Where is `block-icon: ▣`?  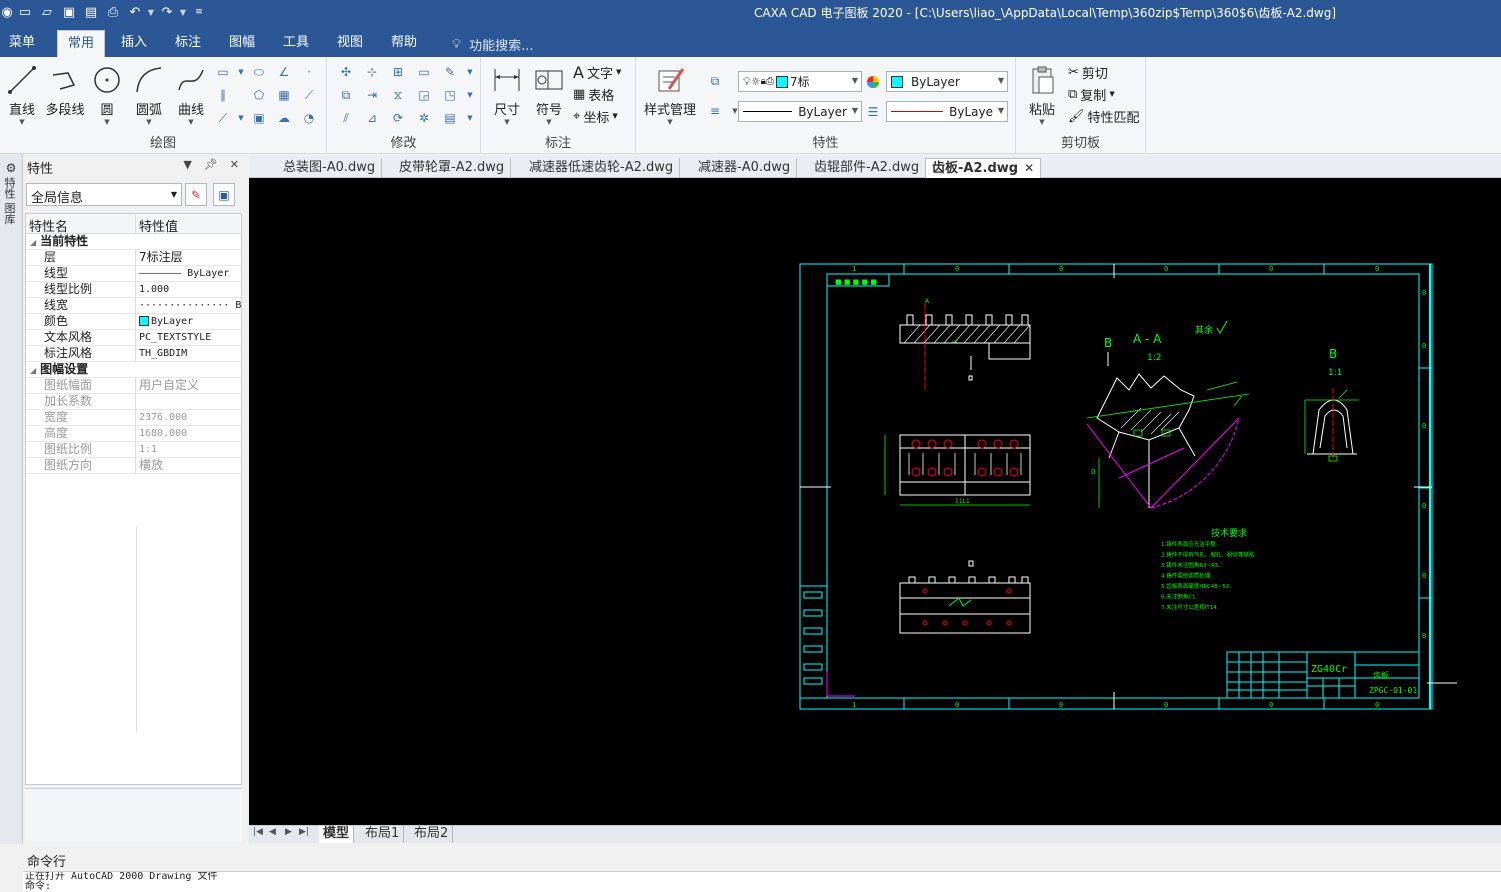 block-icon: ▣ is located at coordinates (259, 118).